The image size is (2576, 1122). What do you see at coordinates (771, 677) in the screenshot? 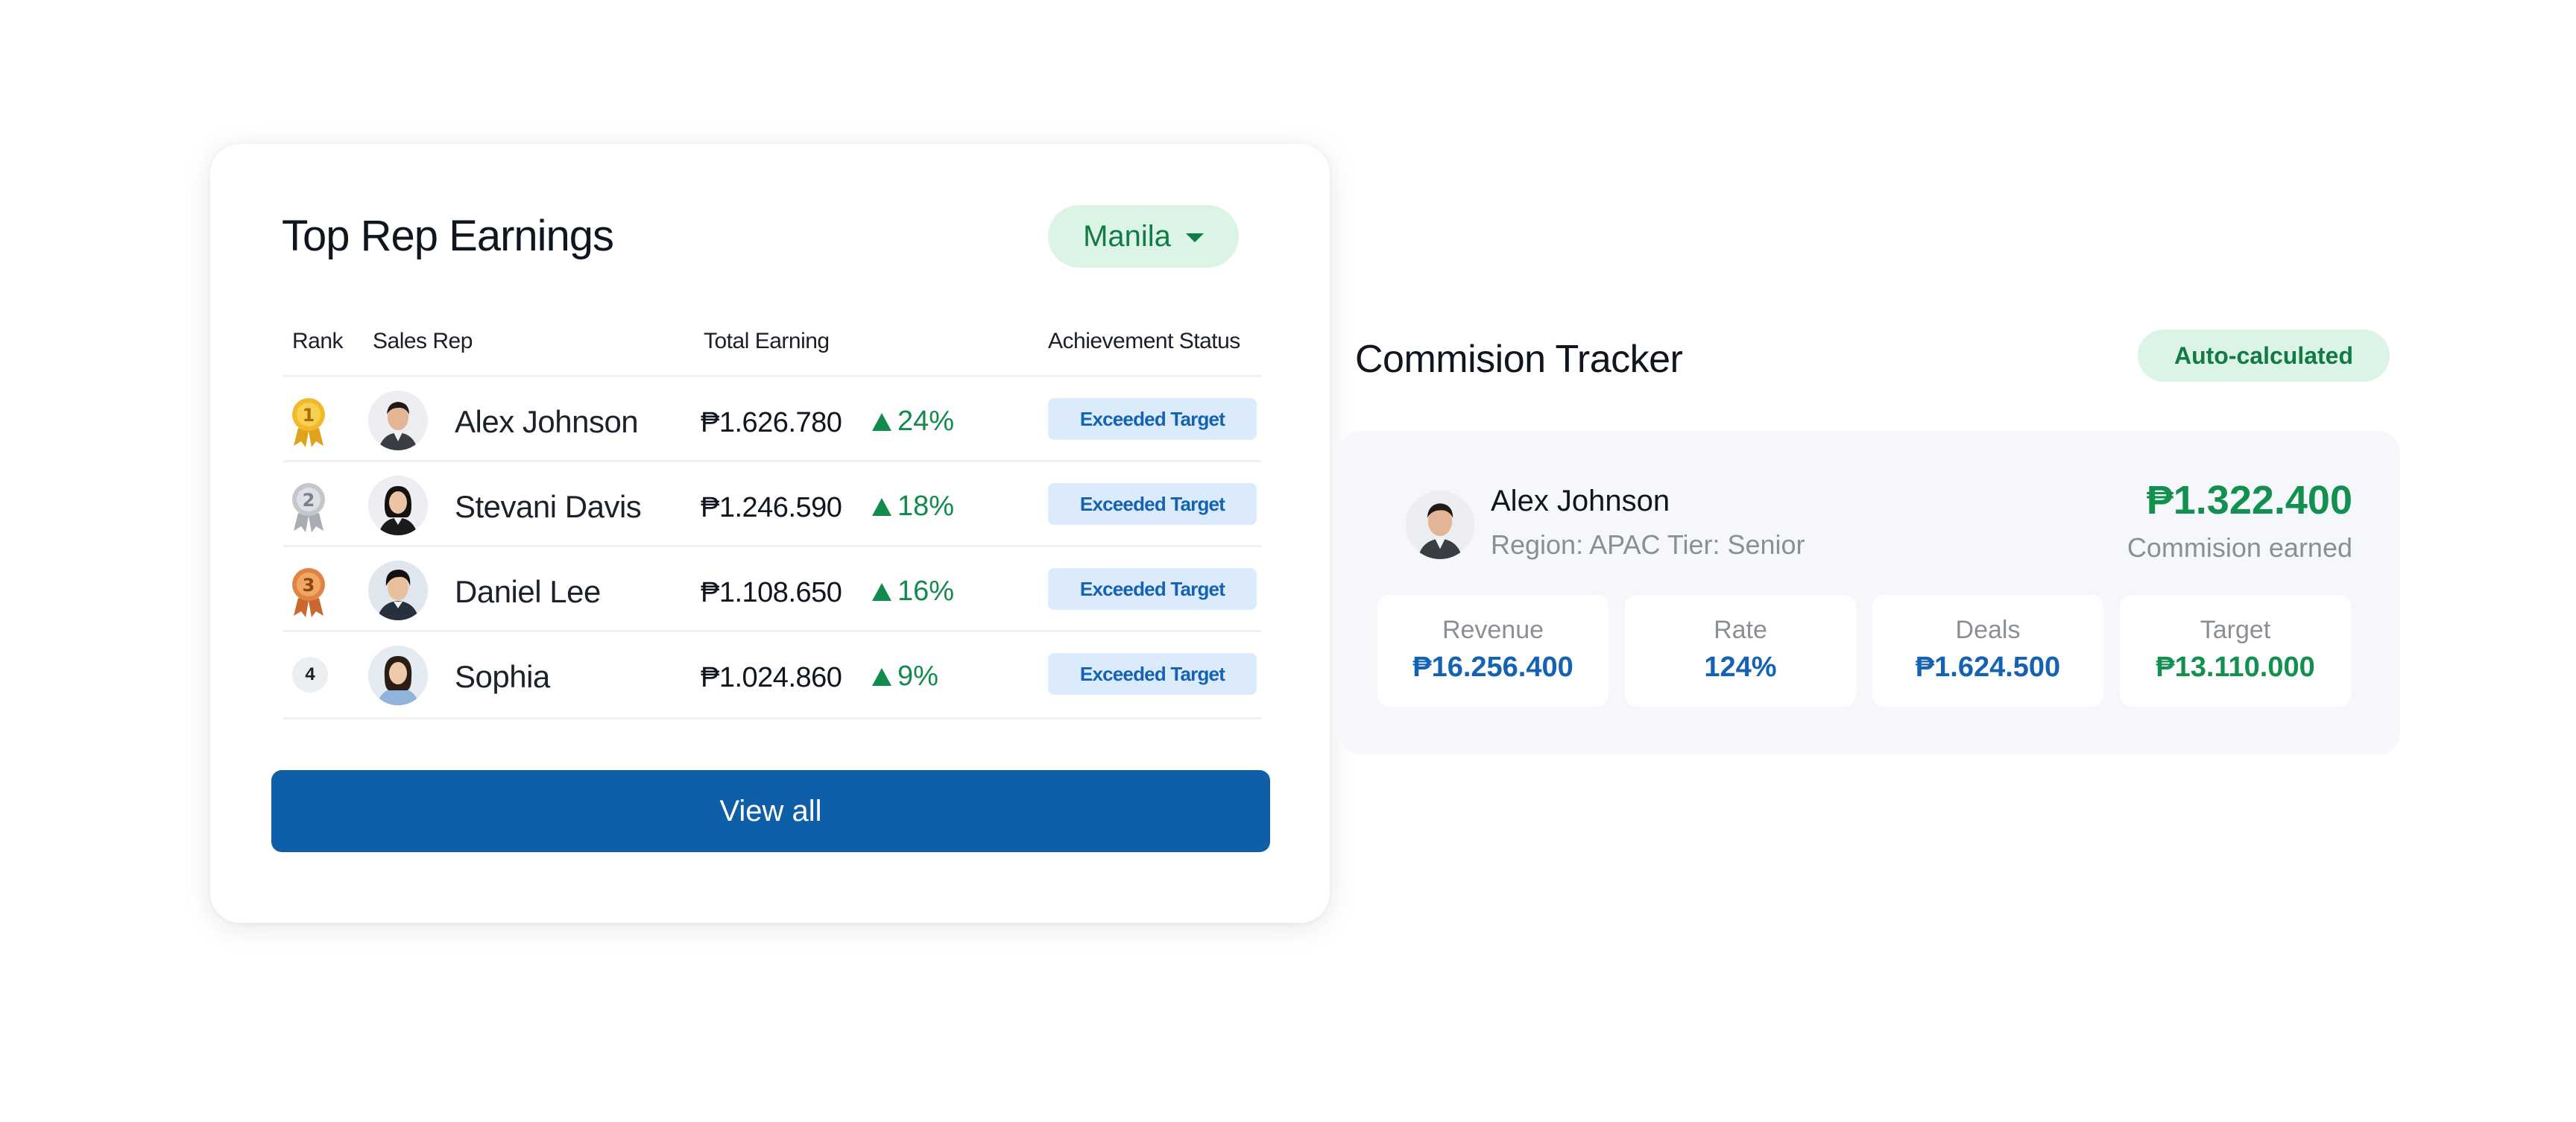
I see `total-earning: ₱1.024.860` at bounding box center [771, 677].